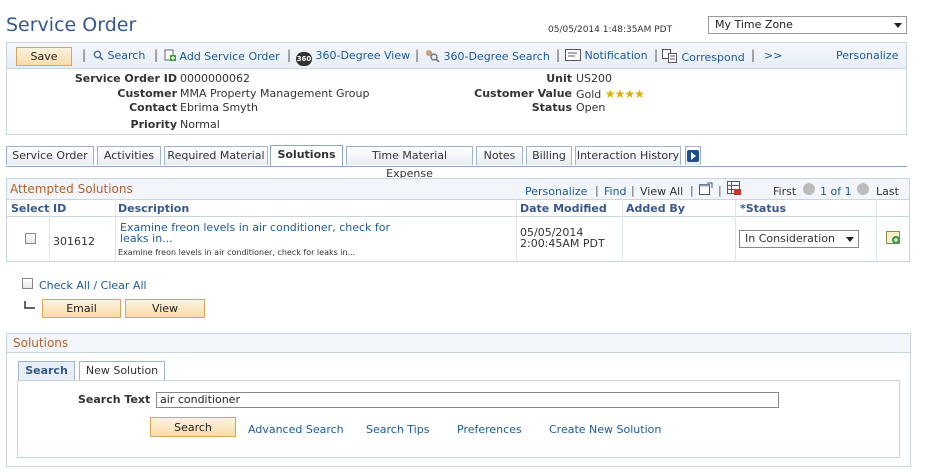 Image resolution: width=934 pixels, height=476 pixels. I want to click on notification-link: Notification, so click(606, 55).